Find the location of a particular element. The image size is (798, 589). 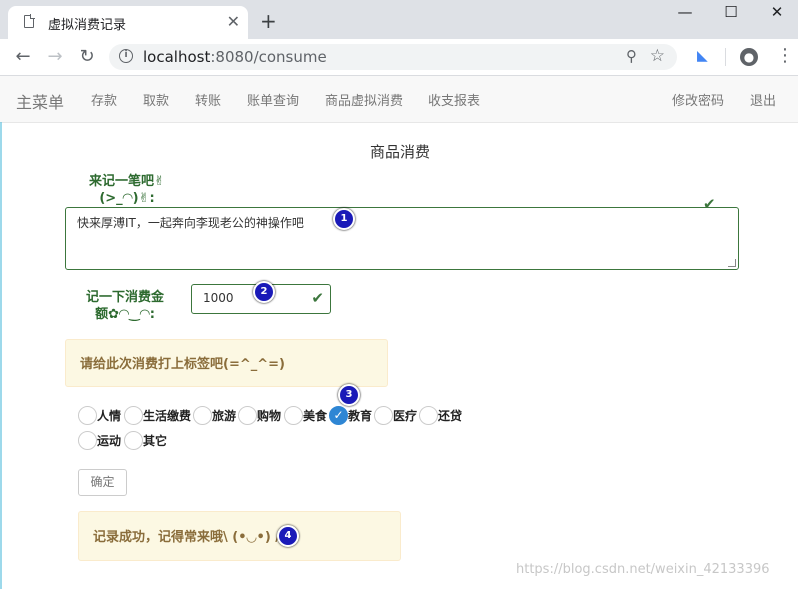

minimize-icon: — is located at coordinates (685, 14).